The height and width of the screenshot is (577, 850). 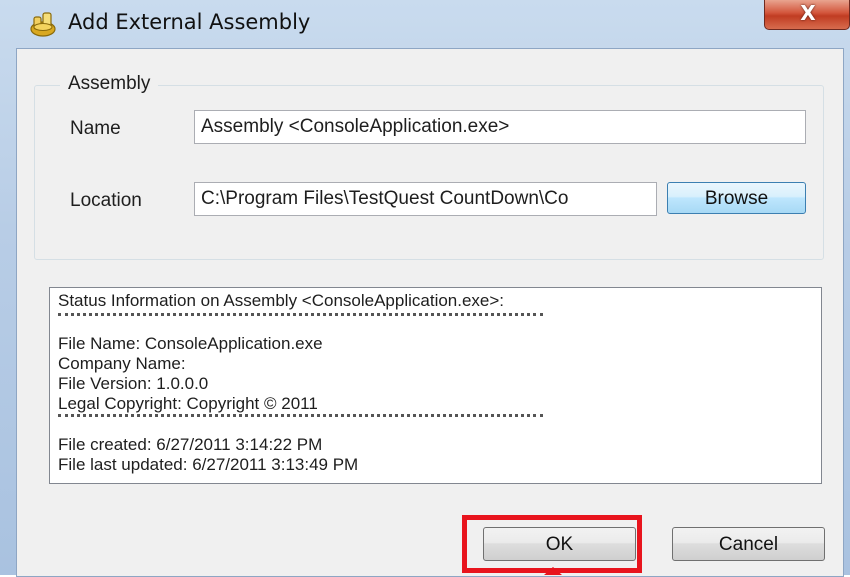 What do you see at coordinates (208, 464) in the screenshot?
I see `status-file-updated: File last updated: 6/27/2011 3:13:49 PM` at bounding box center [208, 464].